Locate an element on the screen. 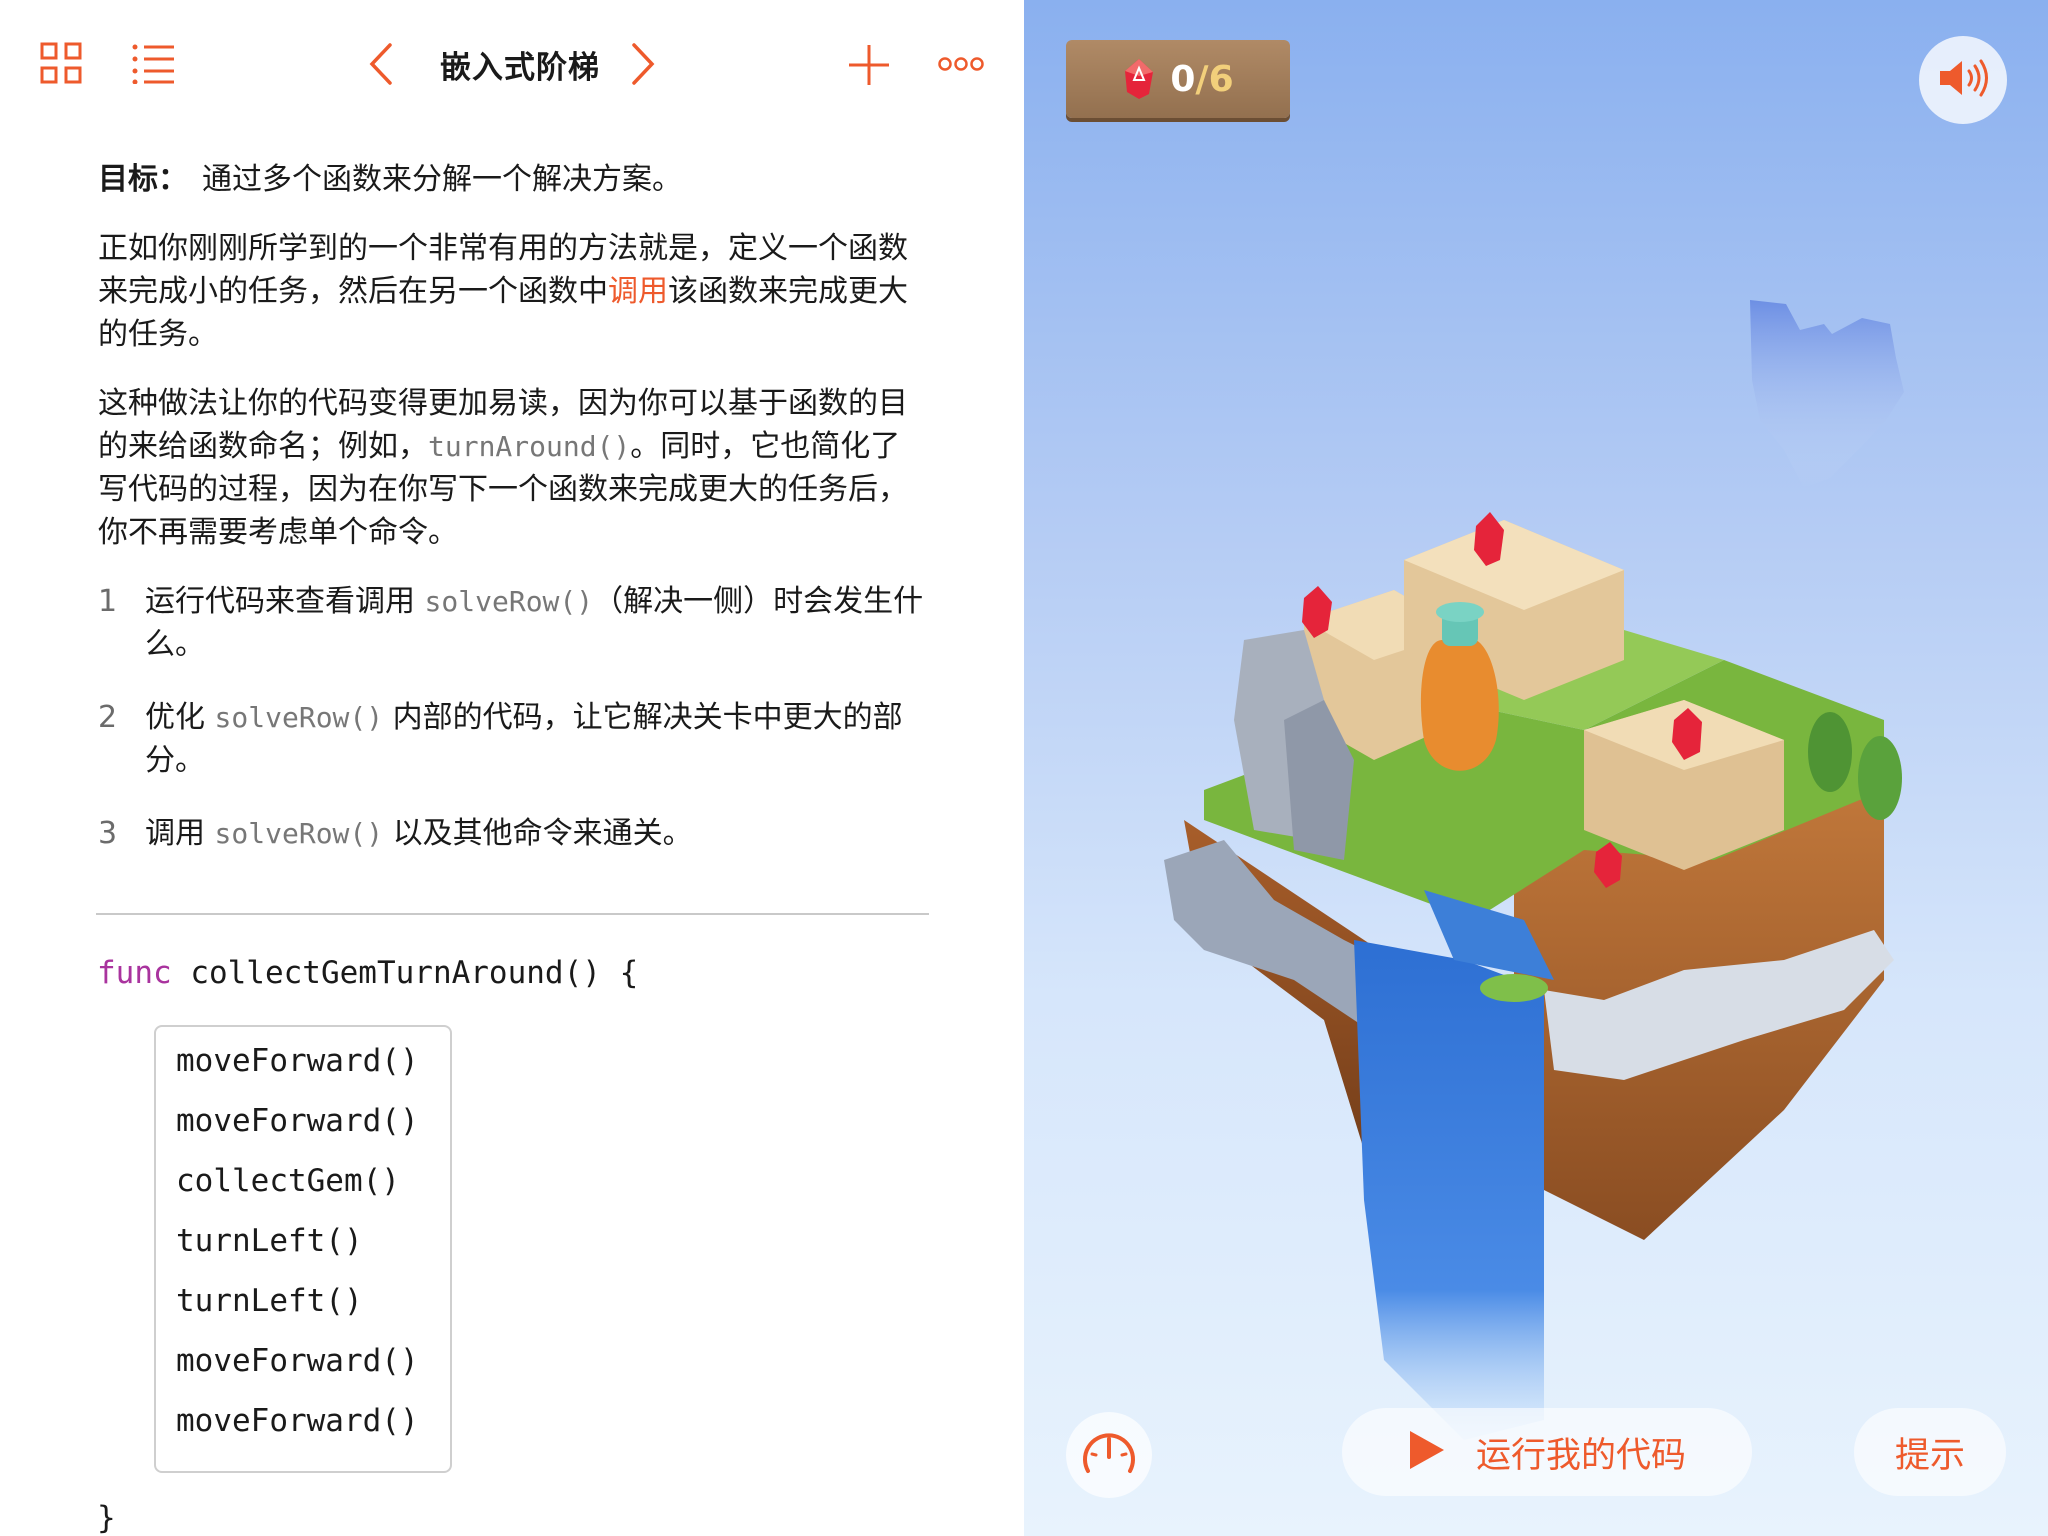  step-text: 优化 is located at coordinates (180, 717).